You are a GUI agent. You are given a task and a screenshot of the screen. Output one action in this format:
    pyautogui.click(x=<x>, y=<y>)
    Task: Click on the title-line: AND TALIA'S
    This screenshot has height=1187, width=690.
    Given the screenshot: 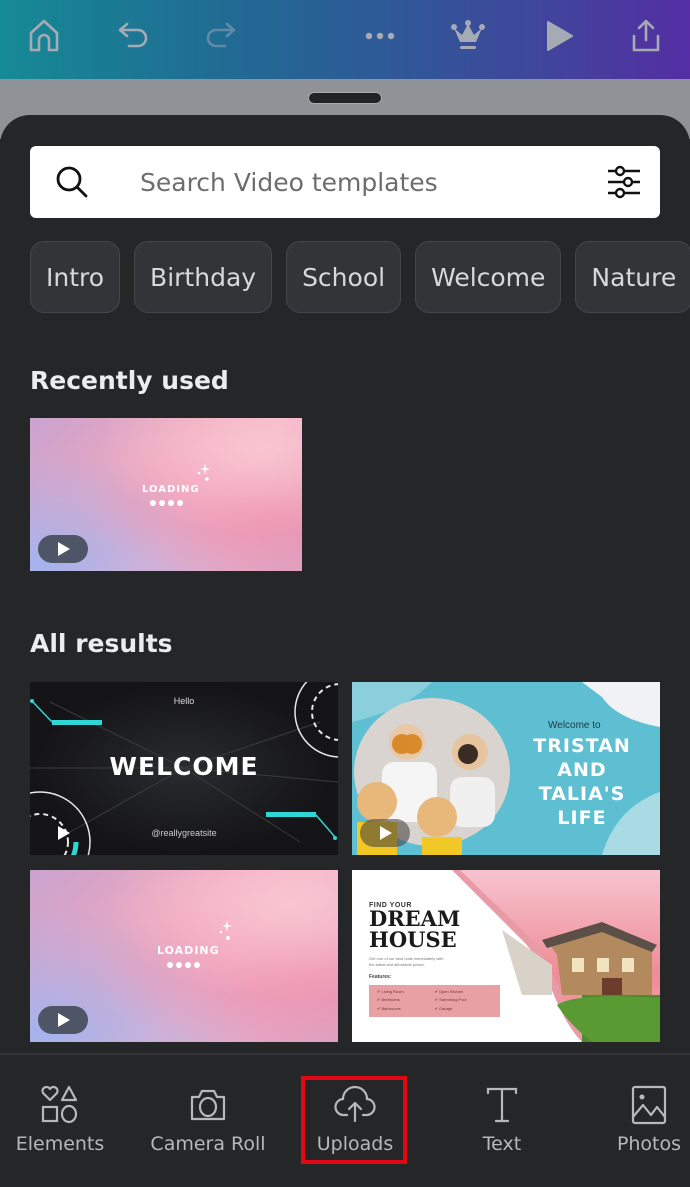 What is the action you would take?
    pyautogui.click(x=582, y=782)
    